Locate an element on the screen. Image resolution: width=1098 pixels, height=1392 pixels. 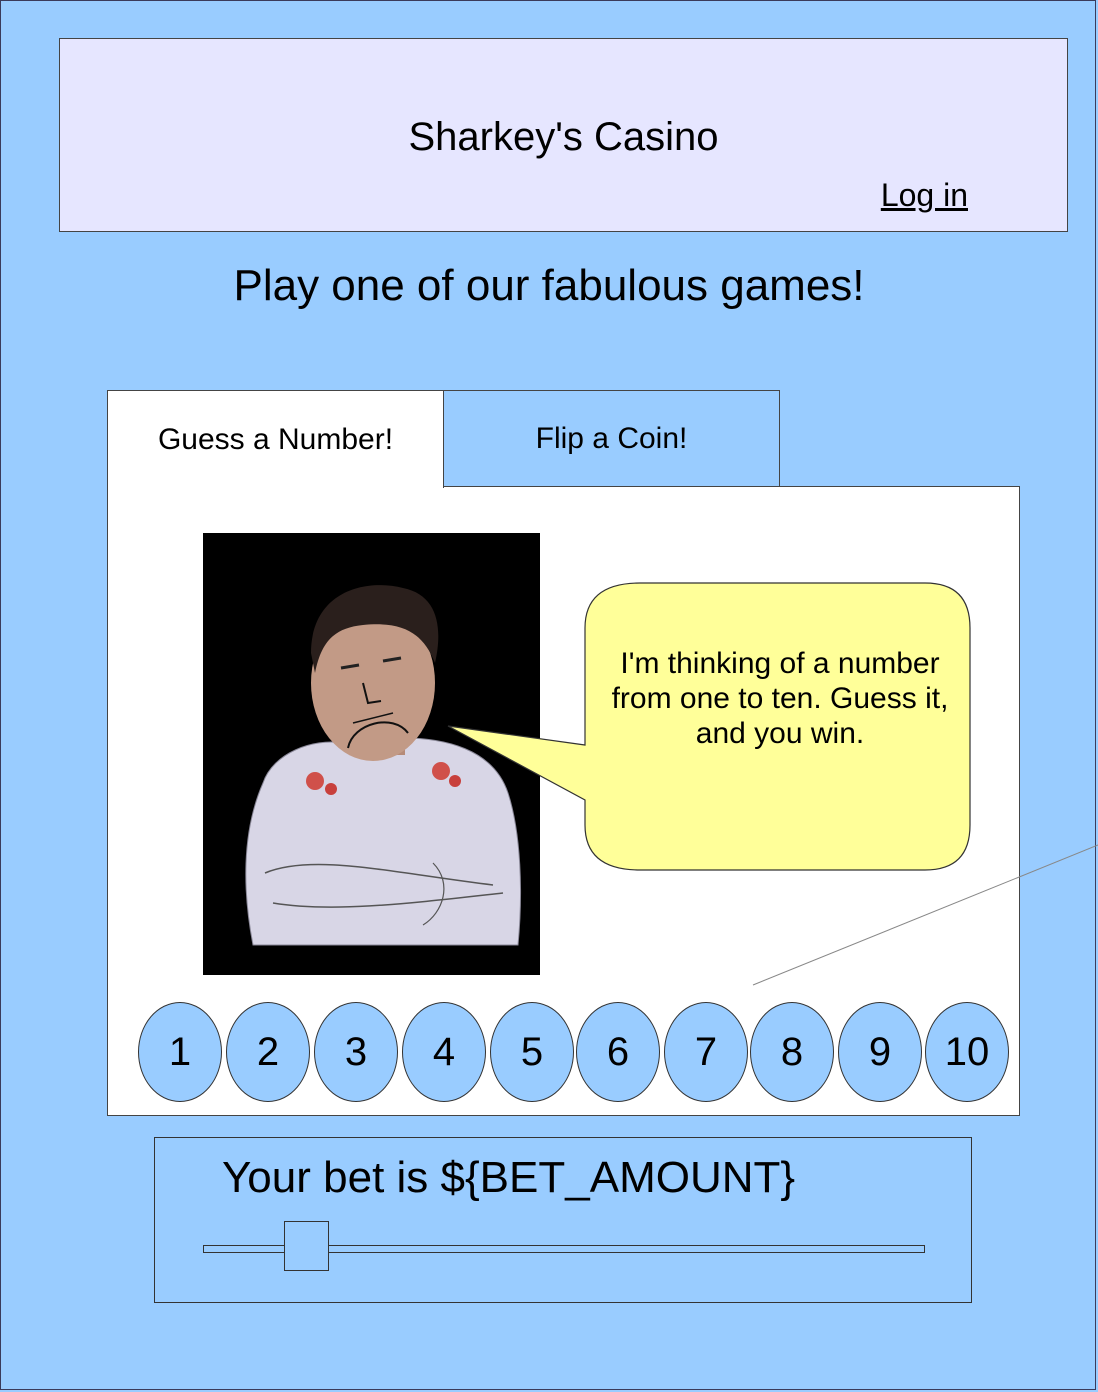
number-button-9: 9 is located at coordinates (880, 1052).